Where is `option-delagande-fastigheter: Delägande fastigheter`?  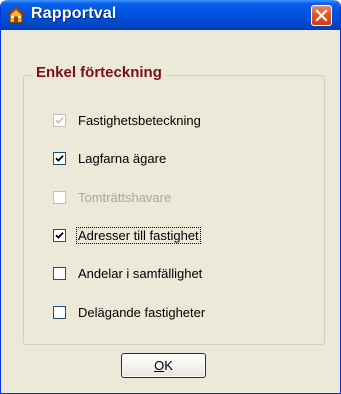
option-delagande-fastigheter: Delägande fastigheter is located at coordinates (130, 312).